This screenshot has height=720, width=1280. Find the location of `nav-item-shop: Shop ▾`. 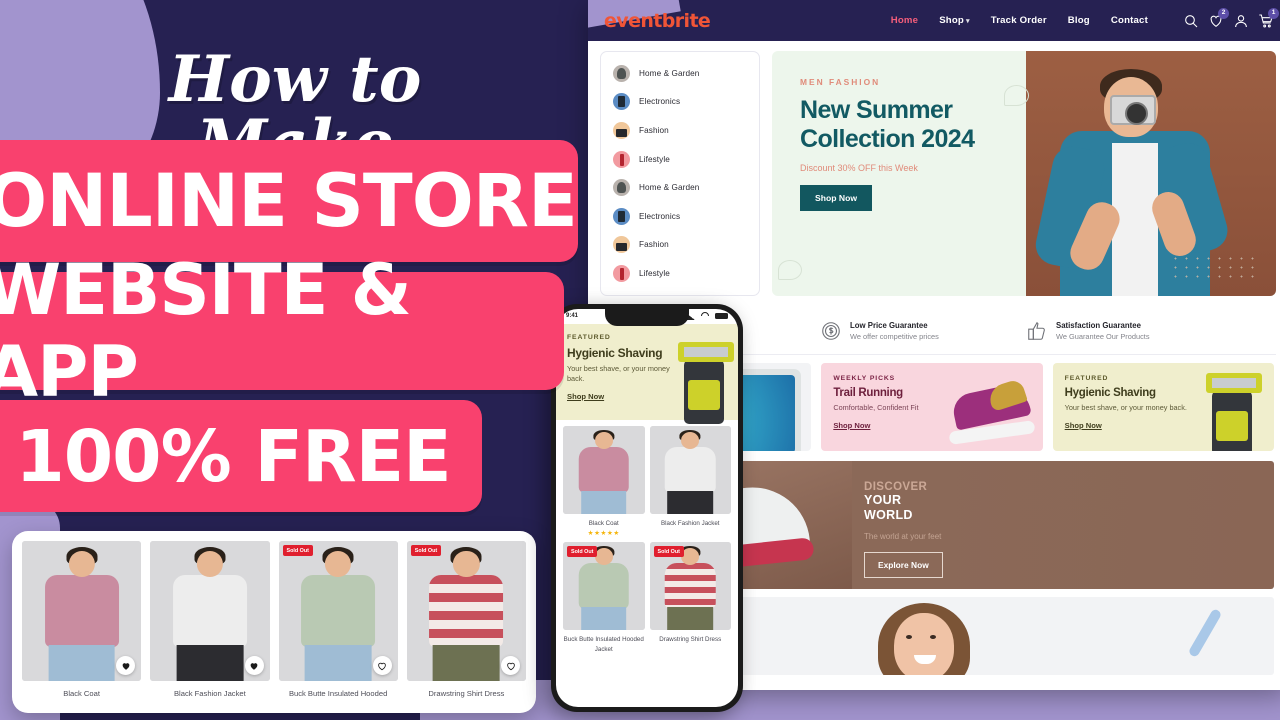

nav-item-shop: Shop ▾ is located at coordinates (954, 20).